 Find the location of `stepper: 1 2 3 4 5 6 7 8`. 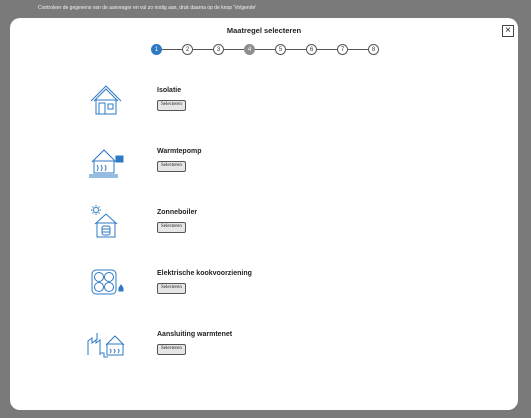

stepper: 1 2 3 4 5 6 7 8 is located at coordinates (265, 49).